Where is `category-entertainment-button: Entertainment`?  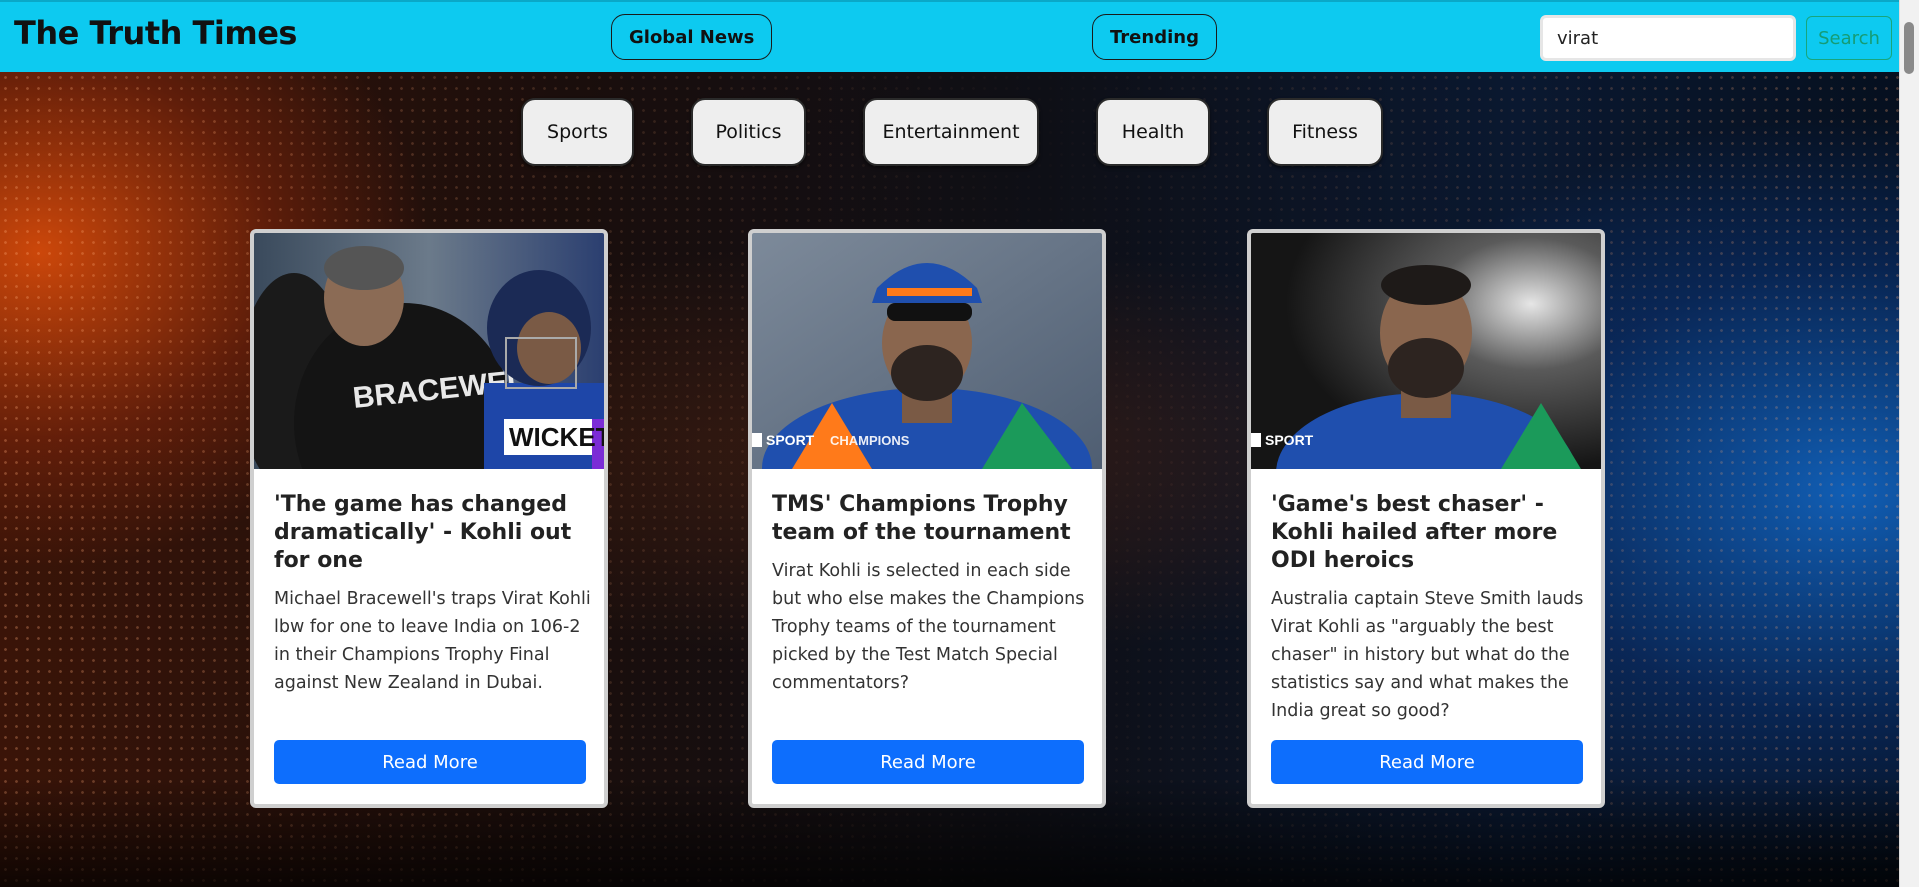 category-entertainment-button: Entertainment is located at coordinates (951, 132).